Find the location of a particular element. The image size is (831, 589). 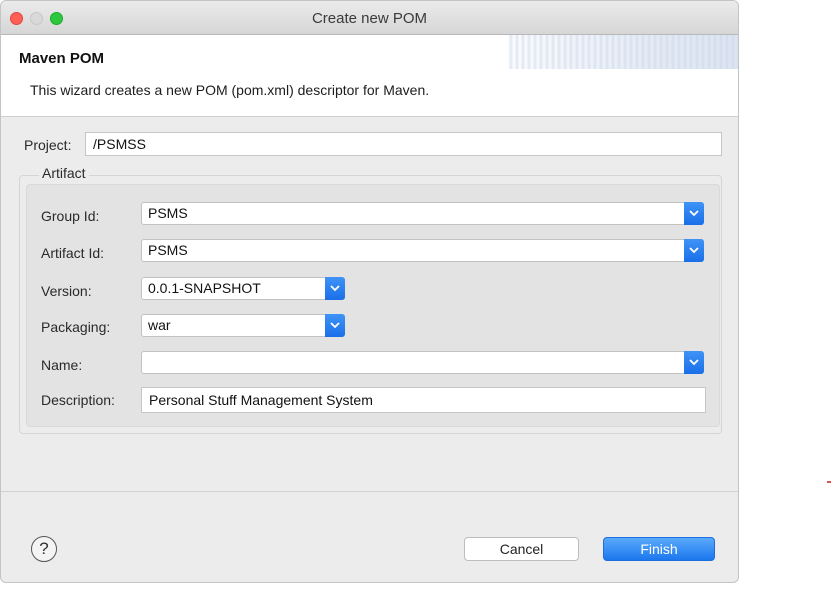

packaging-combo: war is located at coordinates (243, 325).